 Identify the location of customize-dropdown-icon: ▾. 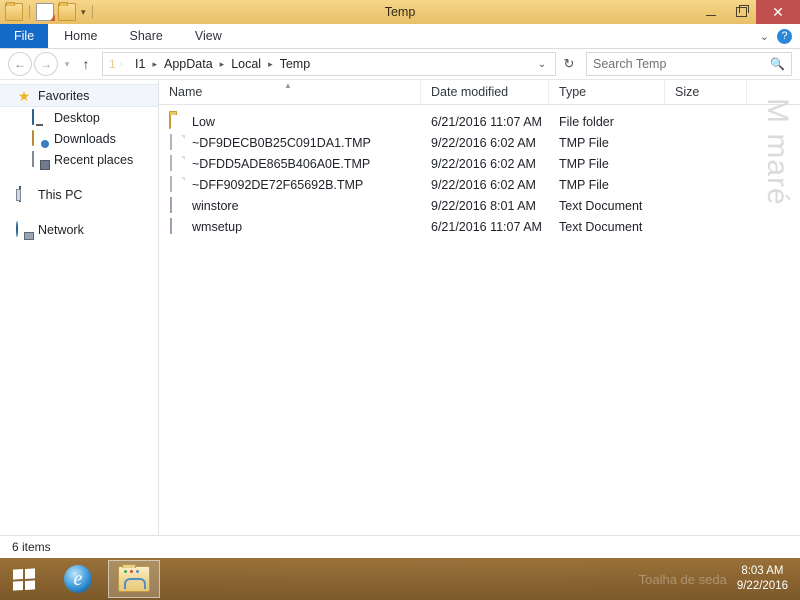
(83, 12).